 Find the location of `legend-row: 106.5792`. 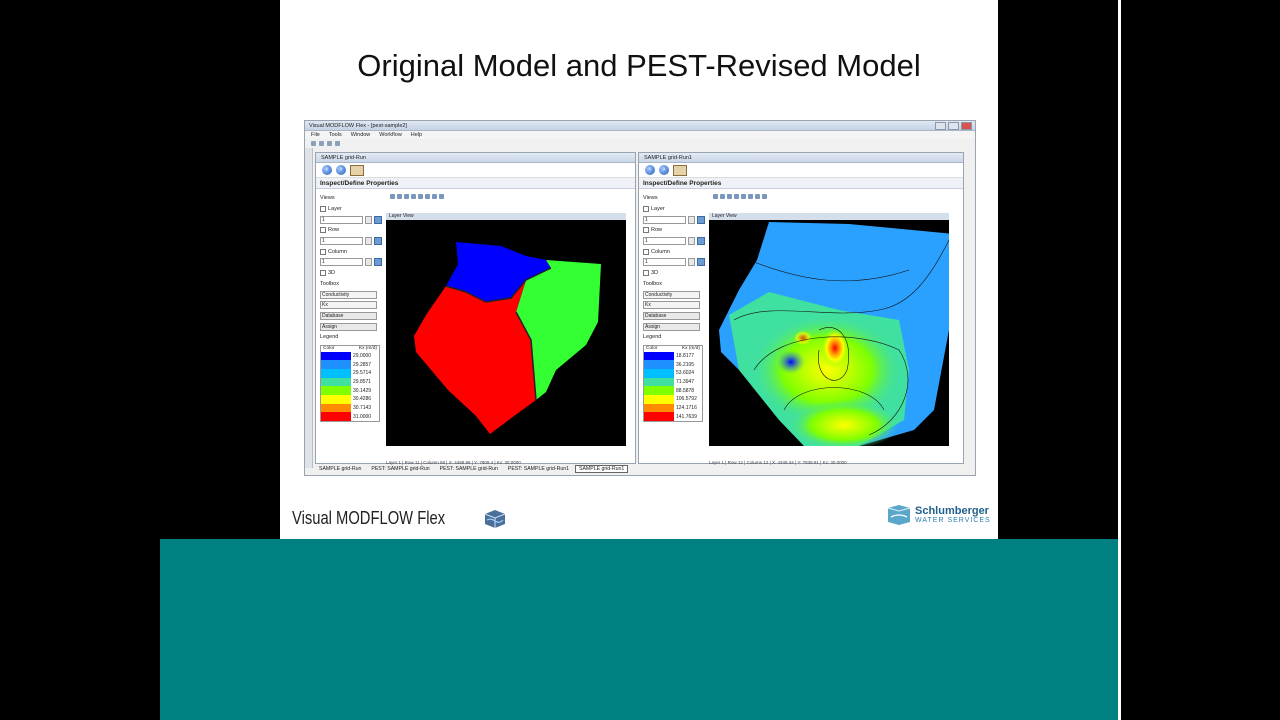

legend-row: 106.5792 is located at coordinates (673, 399).